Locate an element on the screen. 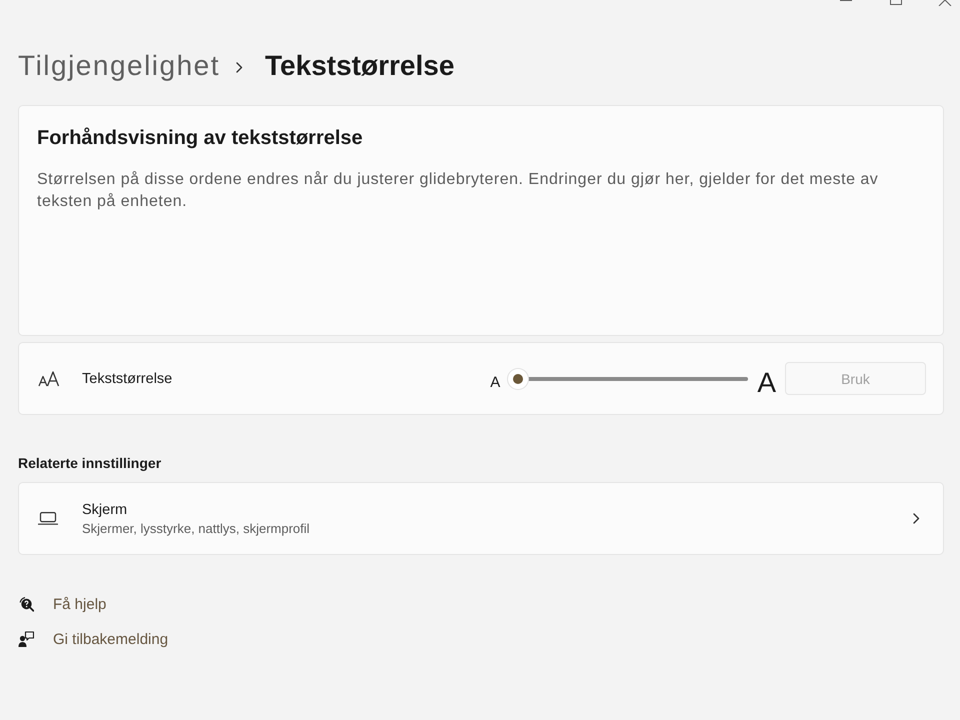 The image size is (960, 720). help-link: Få hjelp is located at coordinates (79, 604).